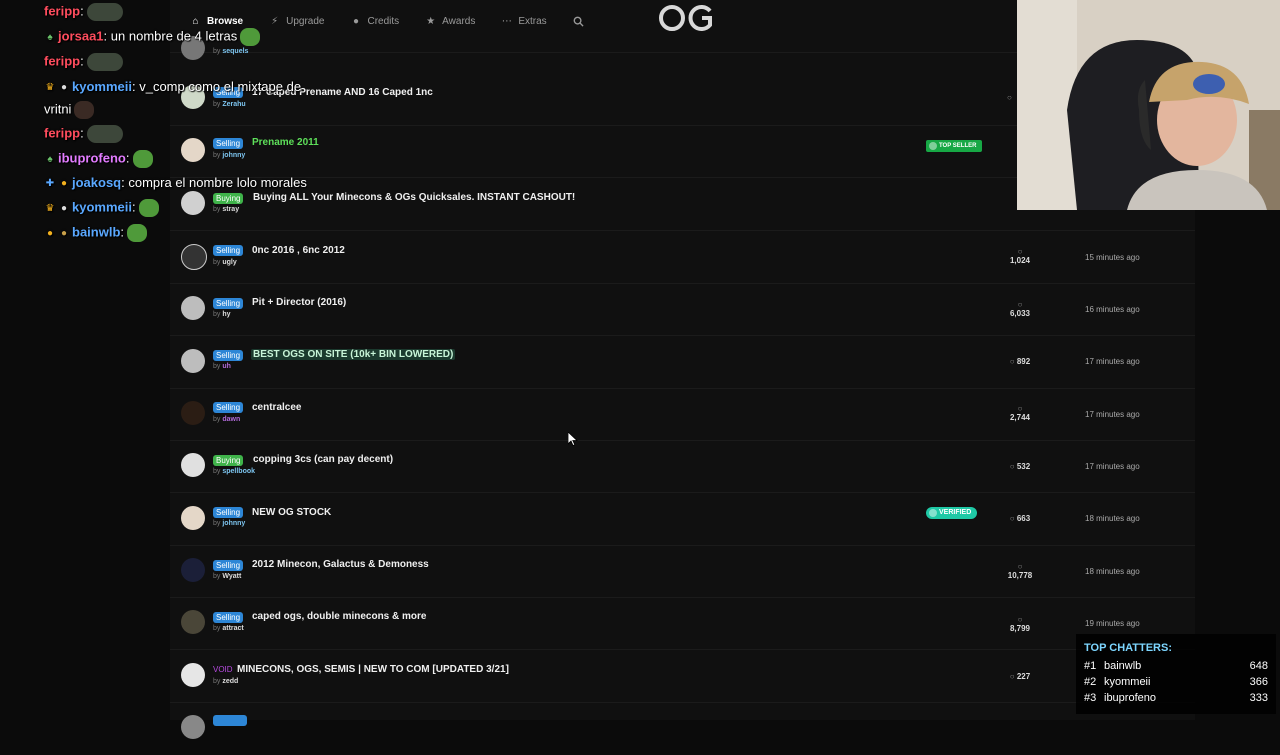  Describe the element at coordinates (229, 262) in the screenshot. I see `thread-author: ugly` at that location.